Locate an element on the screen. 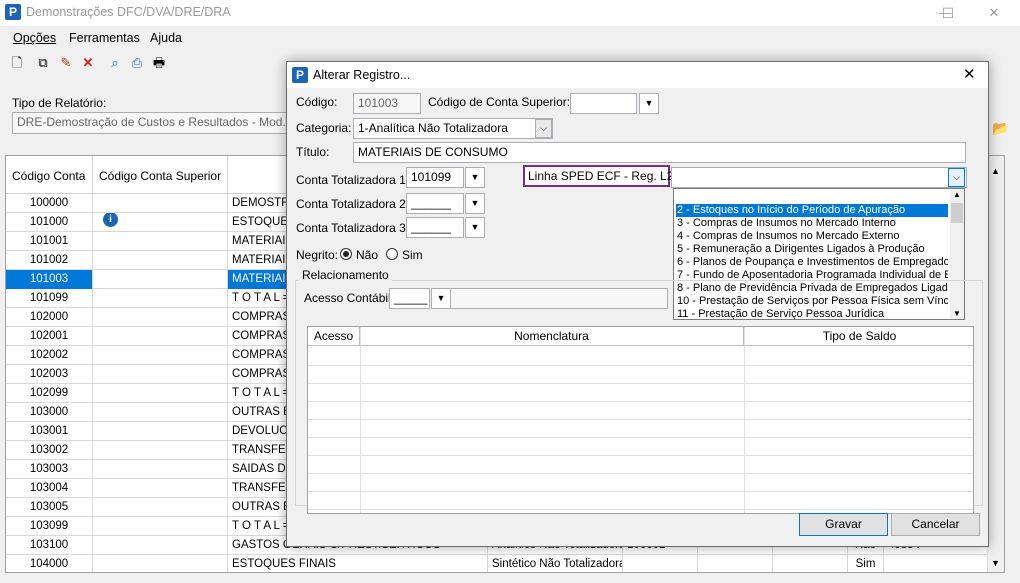  grid-cell-code: 104000 is located at coordinates (49, 563).